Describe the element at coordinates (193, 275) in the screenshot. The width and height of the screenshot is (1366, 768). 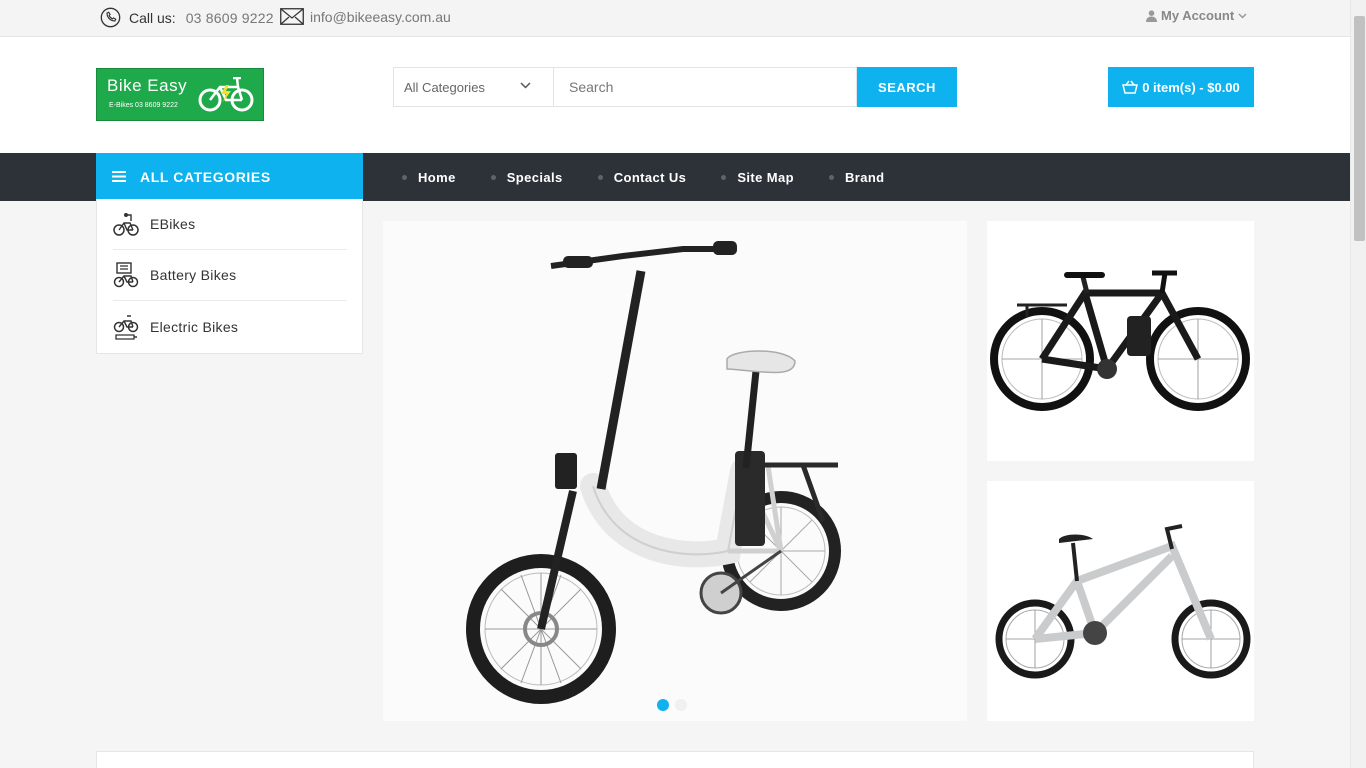
I see `sidebar-item-label: Battery Bikes` at that location.